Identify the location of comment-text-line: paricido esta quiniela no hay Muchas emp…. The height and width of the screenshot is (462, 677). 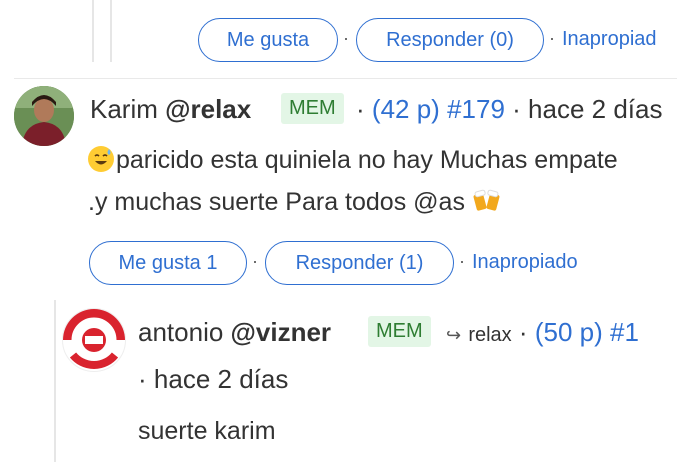
(353, 160).